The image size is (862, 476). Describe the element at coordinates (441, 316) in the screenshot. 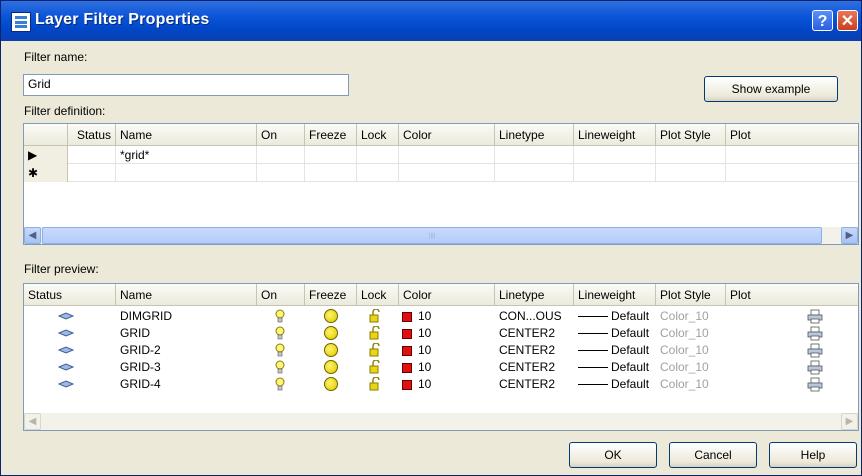

I see `preview-row: DIMGRID 10 CON...OUS Default Color_10` at that location.